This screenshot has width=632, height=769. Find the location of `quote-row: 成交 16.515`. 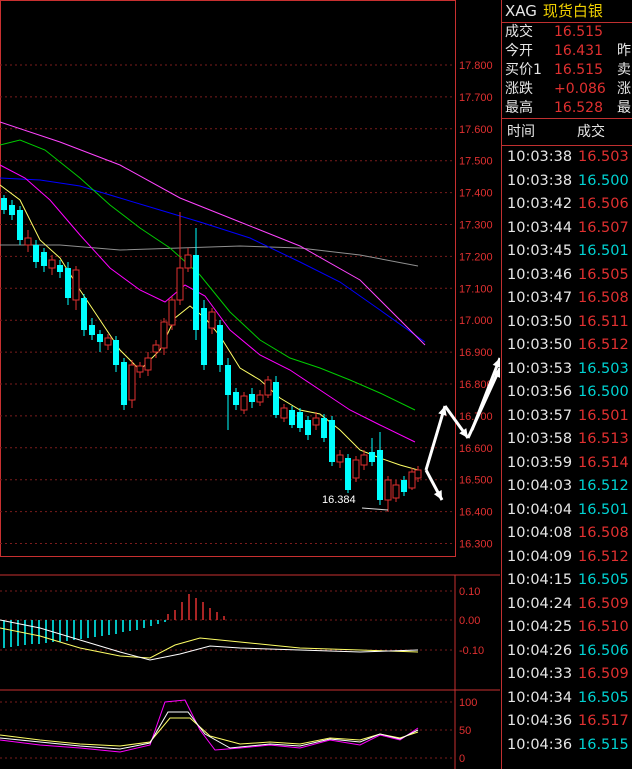

quote-row: 成交 16.515 is located at coordinates (567, 32).